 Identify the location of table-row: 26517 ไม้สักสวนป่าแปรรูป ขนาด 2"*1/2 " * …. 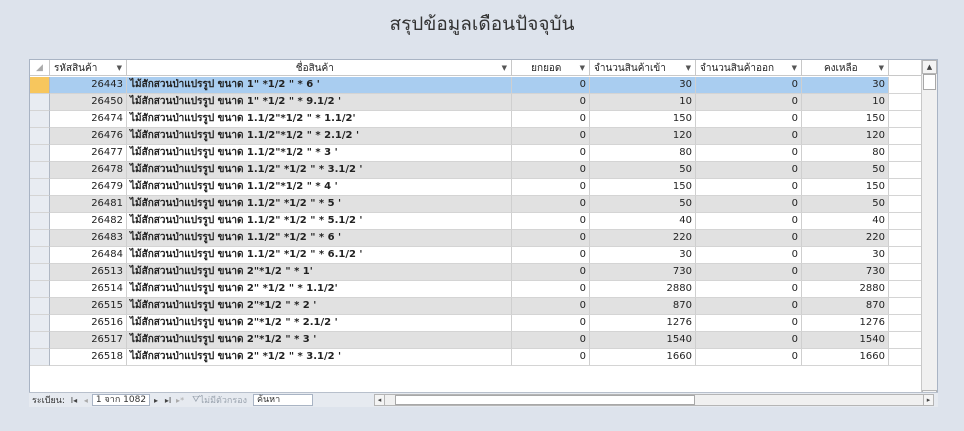
(476, 340).